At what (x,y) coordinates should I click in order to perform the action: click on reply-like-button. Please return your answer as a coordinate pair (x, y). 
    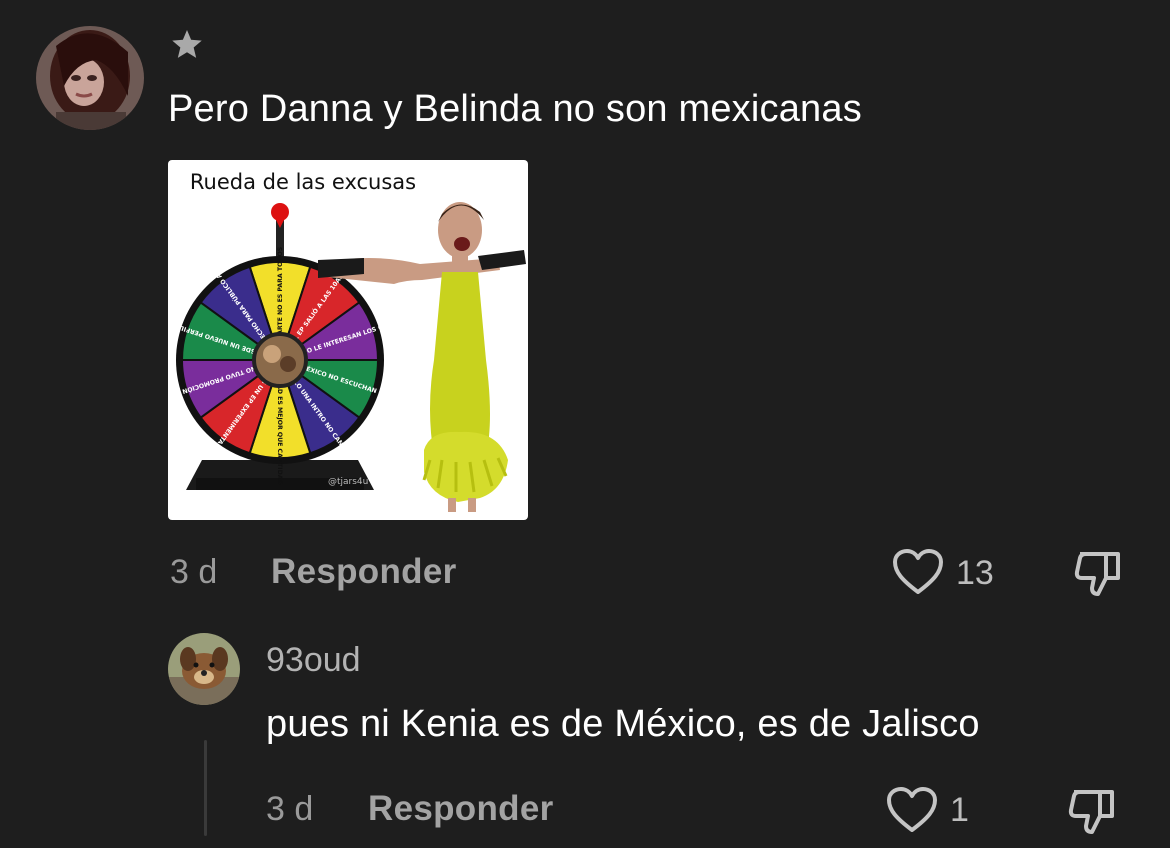
    Looking at the image, I should click on (912, 810).